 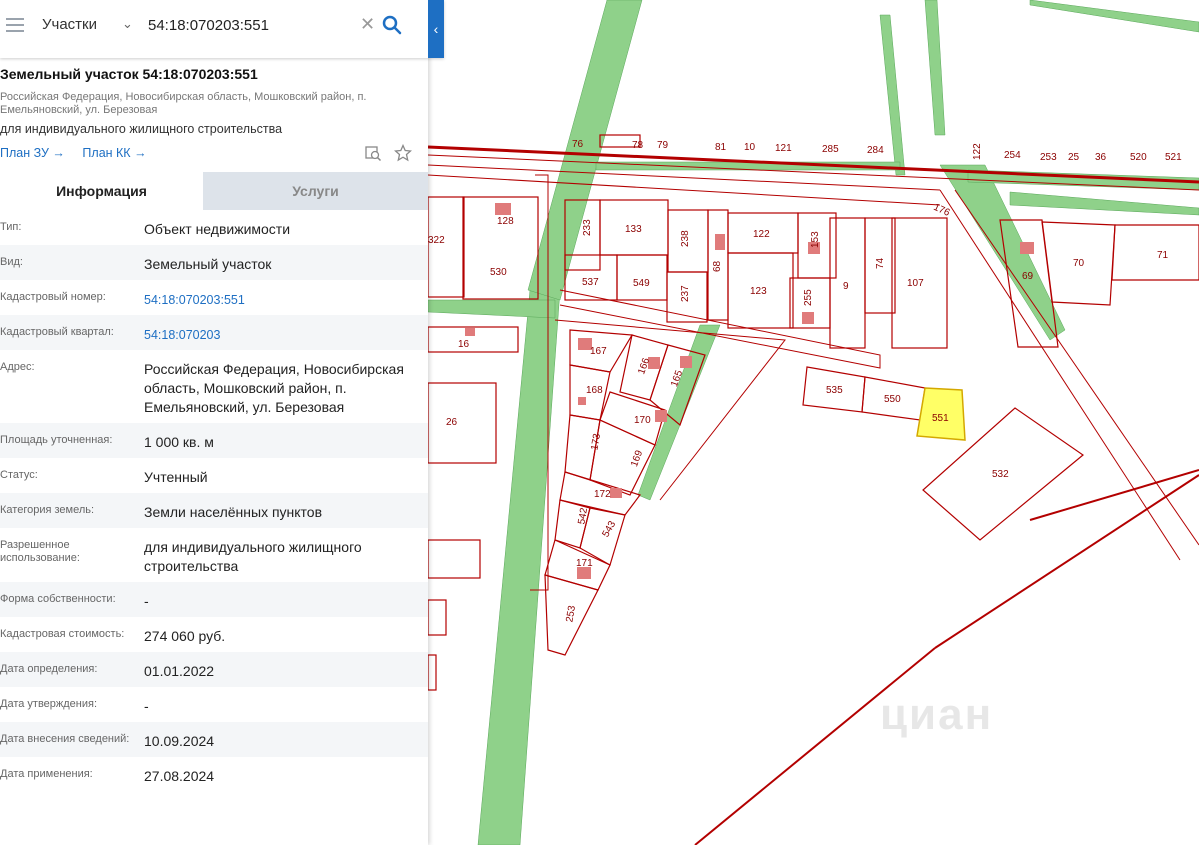 I want to click on svg-text: 121, so click(x=783, y=148).